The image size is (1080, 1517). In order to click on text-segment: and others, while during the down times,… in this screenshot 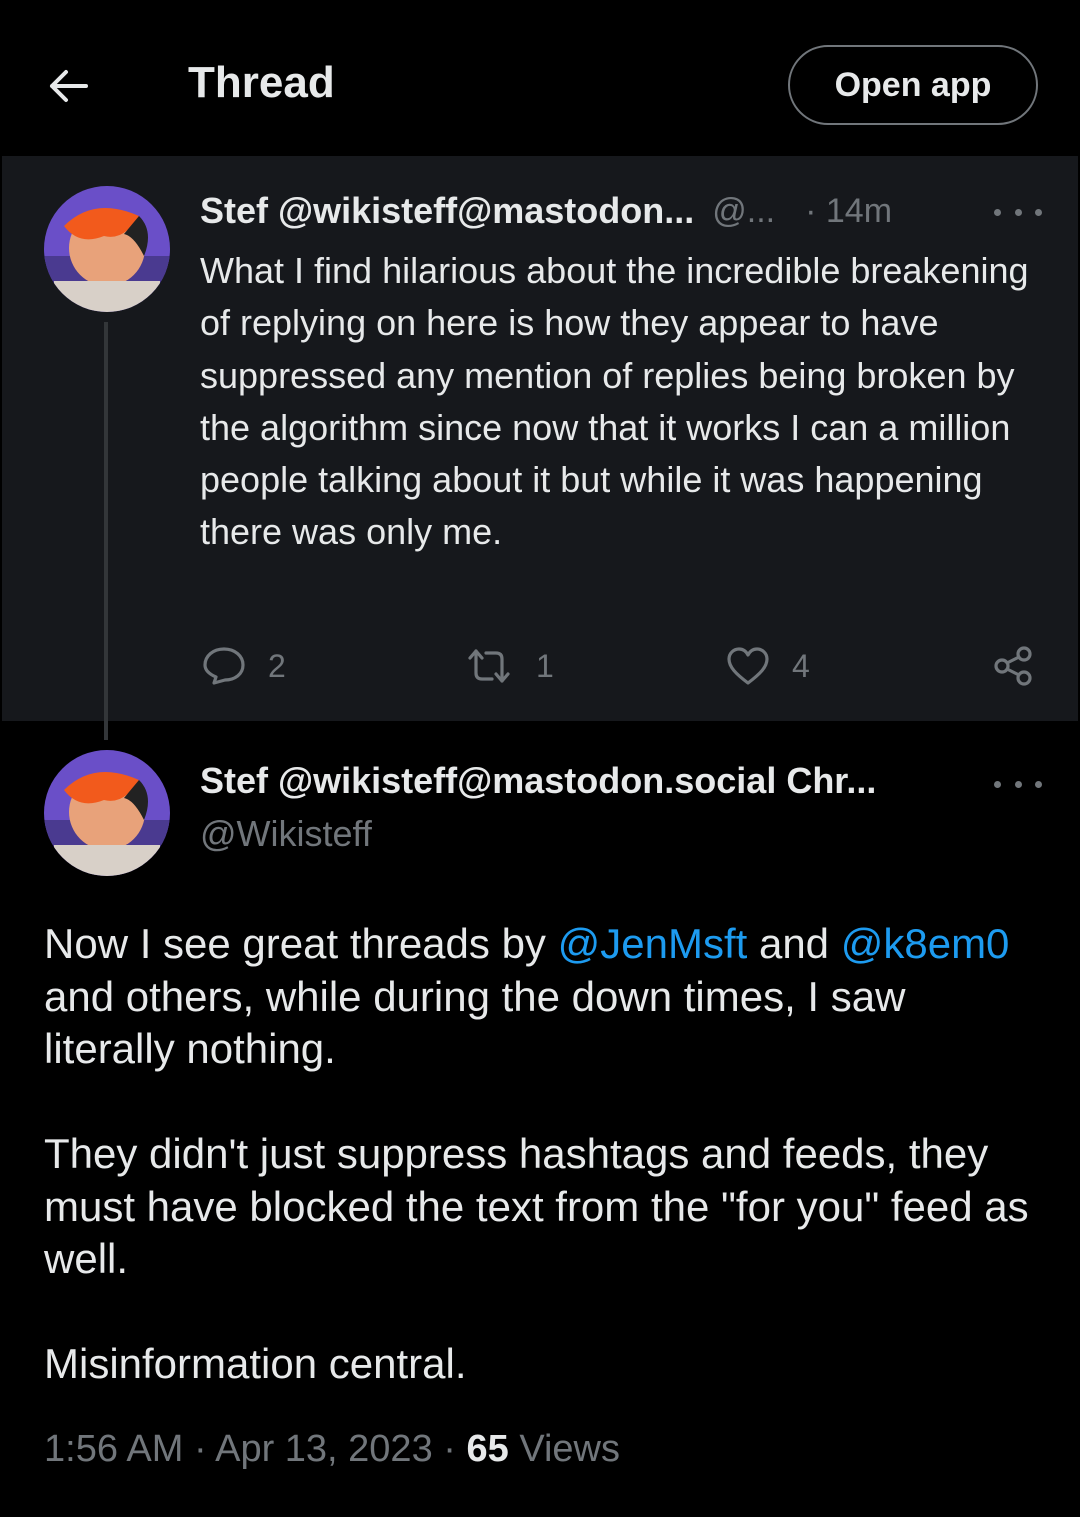, I will do `click(475, 1022)`.